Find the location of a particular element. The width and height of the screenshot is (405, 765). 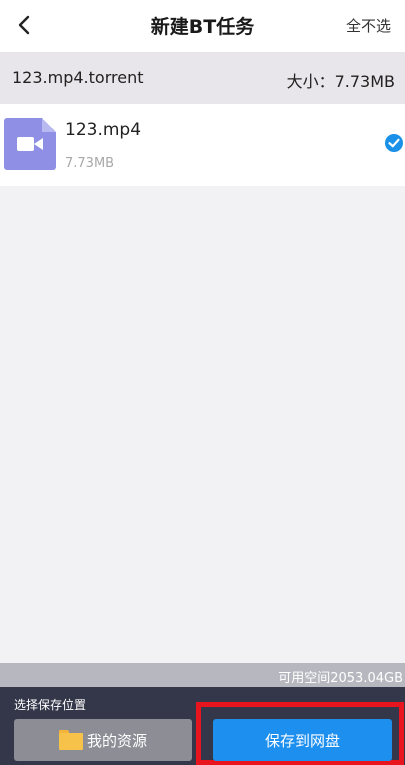

checkmark-icon is located at coordinates (394, 143).